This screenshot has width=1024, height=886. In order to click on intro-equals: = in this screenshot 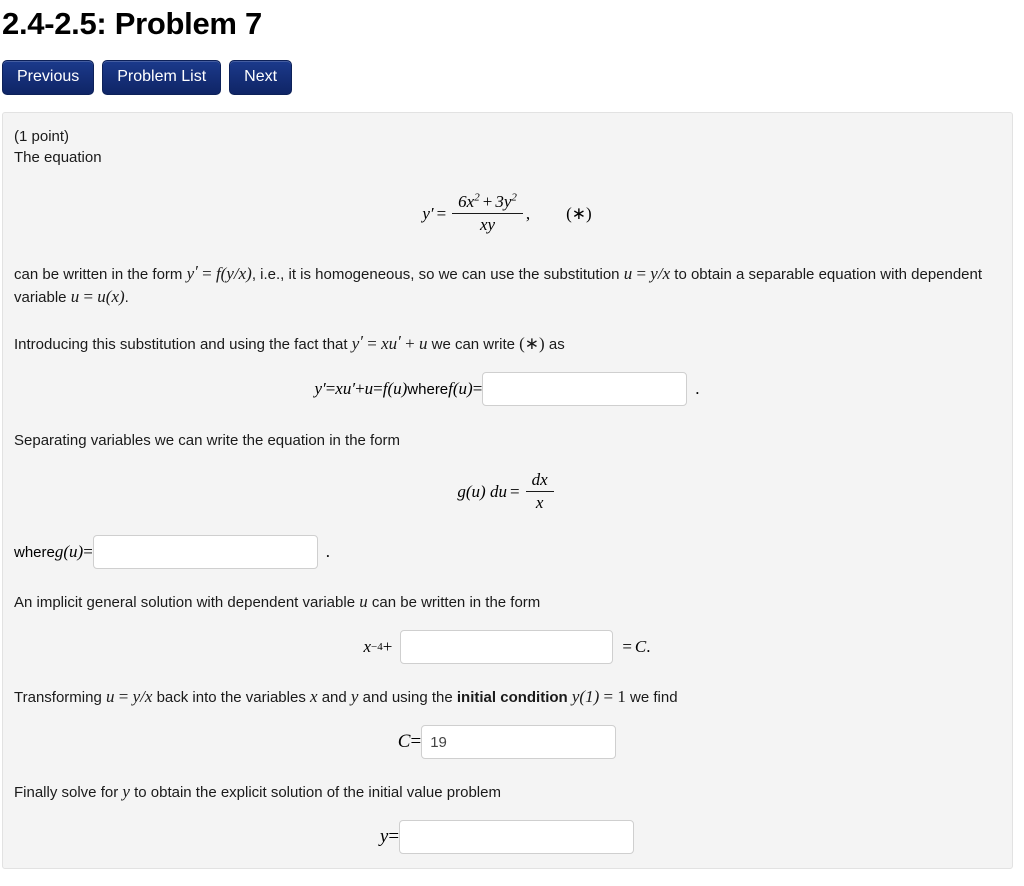, I will do `click(372, 343)`.